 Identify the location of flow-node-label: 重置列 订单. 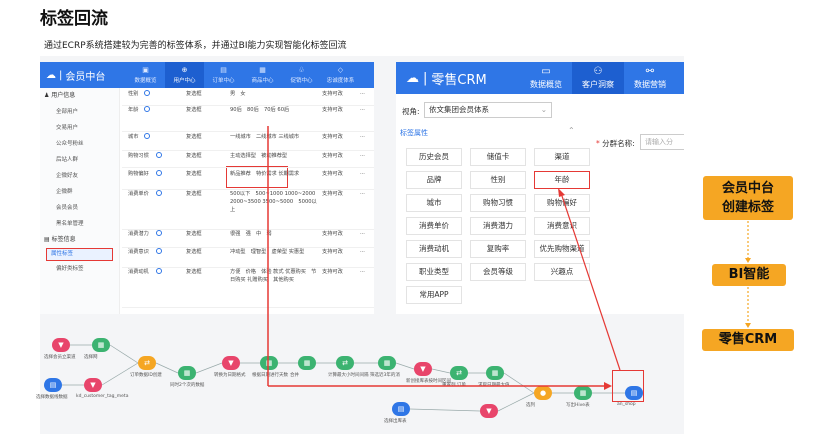
(454, 385).